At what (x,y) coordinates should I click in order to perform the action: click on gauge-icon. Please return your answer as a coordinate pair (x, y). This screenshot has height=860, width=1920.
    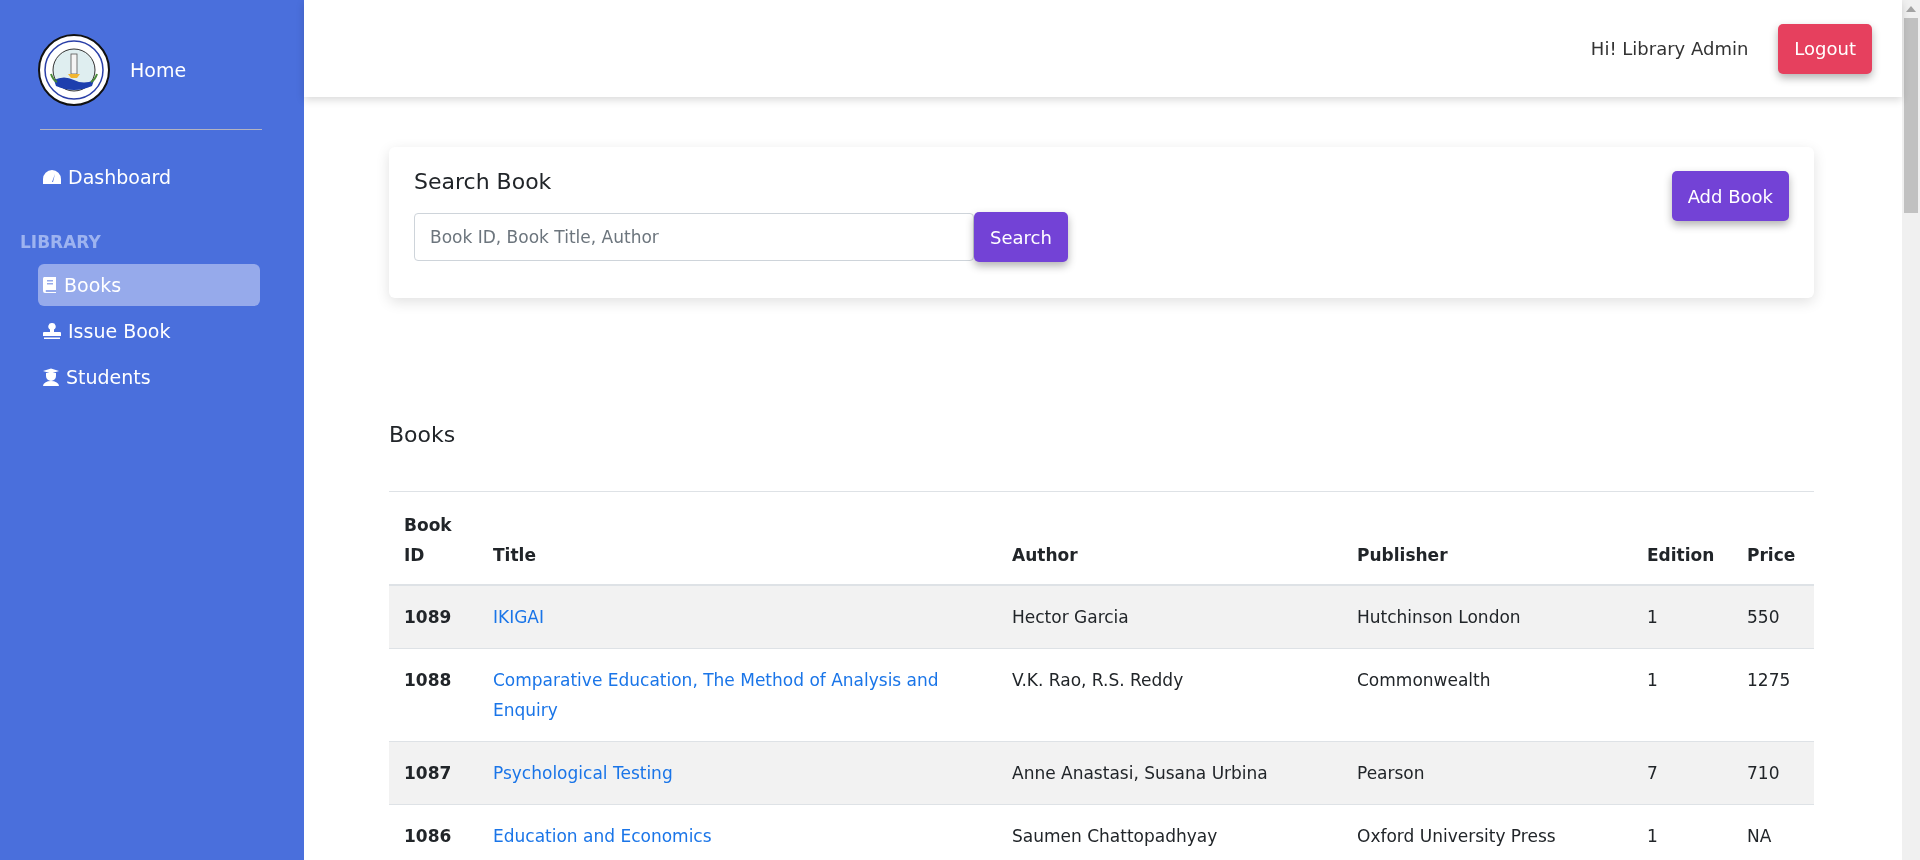
    Looking at the image, I should click on (52, 177).